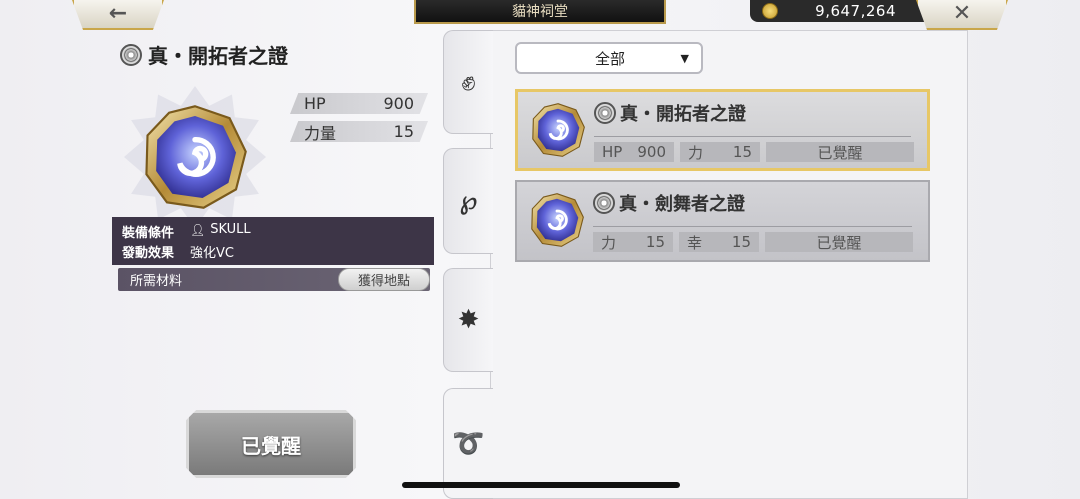 This screenshot has height=499, width=1080. Describe the element at coordinates (218, 56) in the screenshot. I see `item-name: 真・開拓者之證` at that location.